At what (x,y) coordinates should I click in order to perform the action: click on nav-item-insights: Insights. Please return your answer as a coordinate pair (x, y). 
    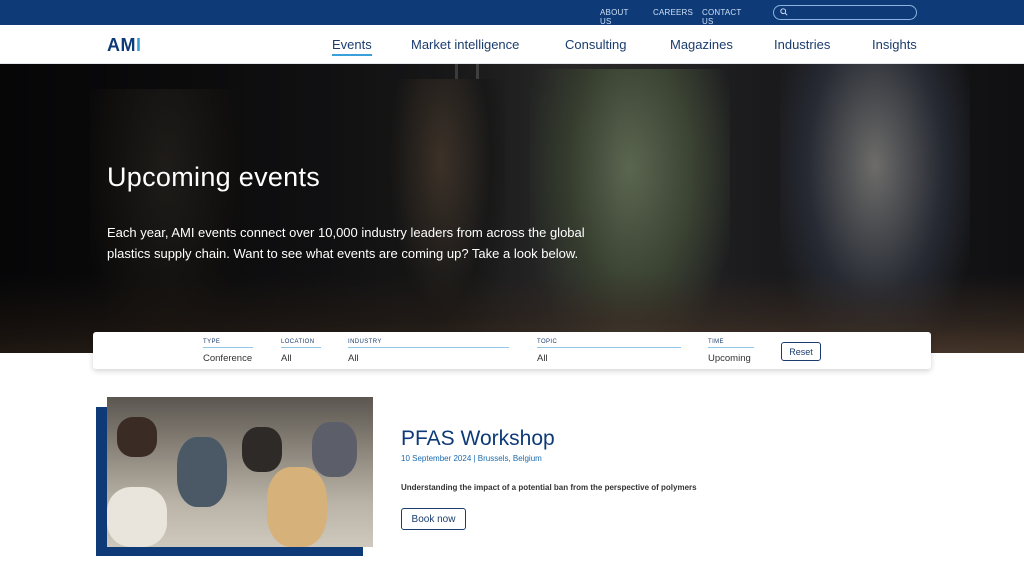
    Looking at the image, I should click on (894, 44).